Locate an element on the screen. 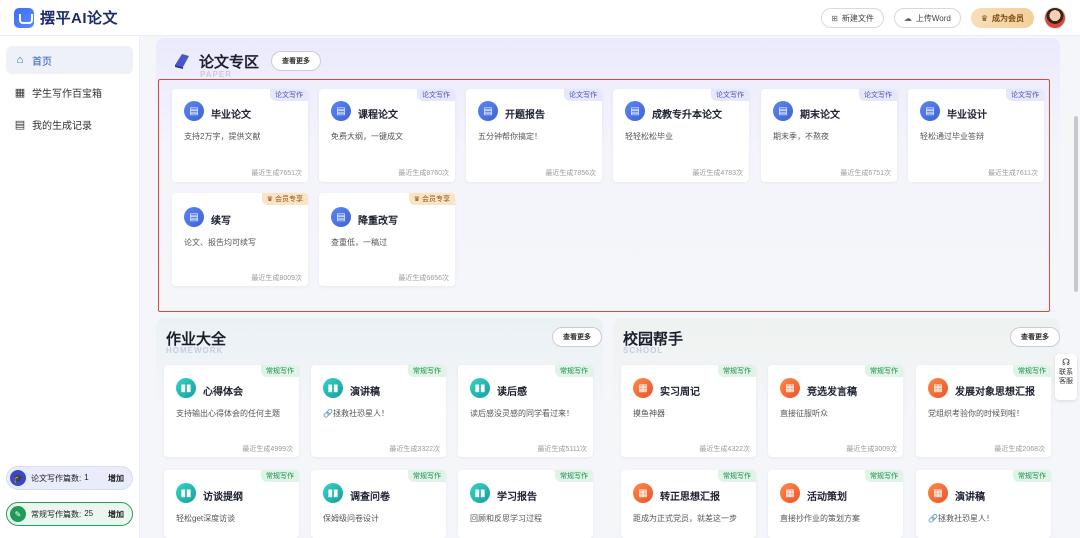 The height and width of the screenshot is (538, 1080). homework-card: 常规写作 ▮▮ 演讲稿 🔗拯救社恐星人！ 最近生成3322次 is located at coordinates (378, 411).